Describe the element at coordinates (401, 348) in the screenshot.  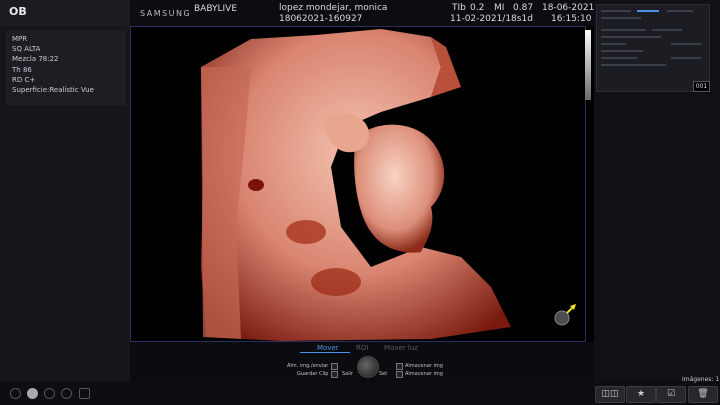
I see `tab-mover-luz: Mover luz` at that location.